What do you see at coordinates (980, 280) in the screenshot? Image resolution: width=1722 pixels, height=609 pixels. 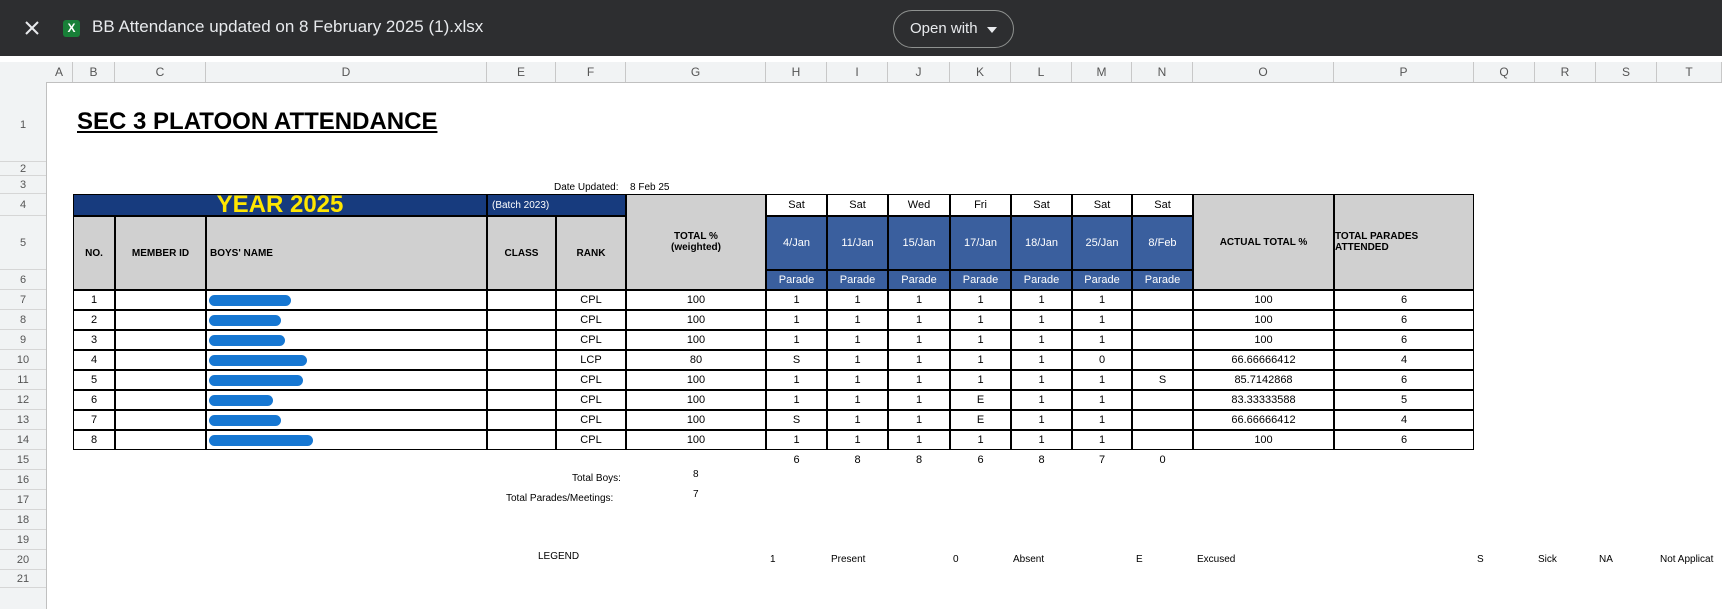 I see `date-type-3: Parade` at bounding box center [980, 280].